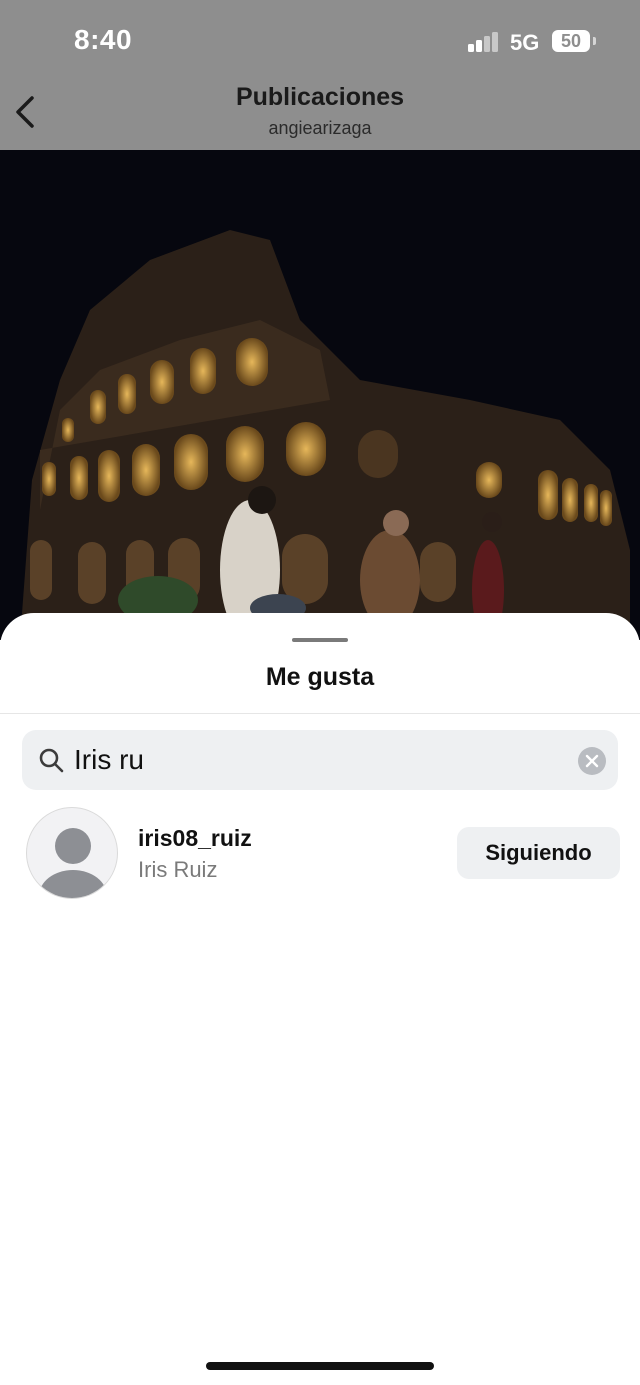  Describe the element at coordinates (178, 869) in the screenshot. I see `full-name: Iris Ruiz` at that location.